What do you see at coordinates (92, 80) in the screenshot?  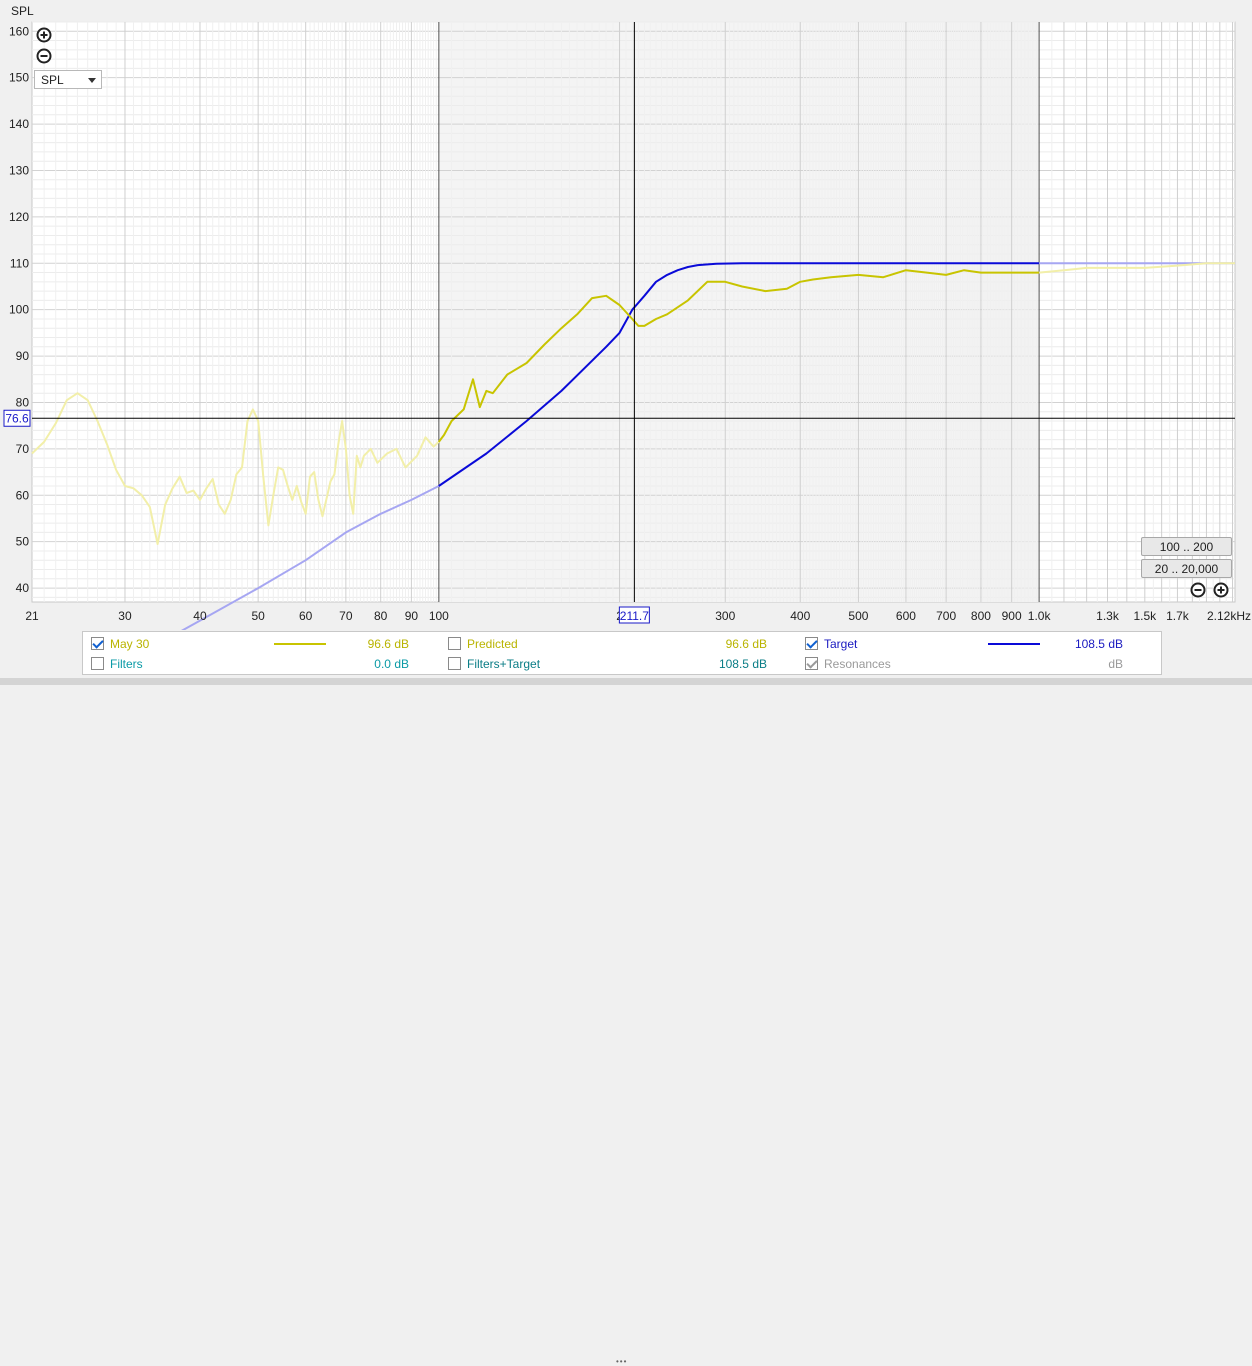 I see `chevron-down-icon` at bounding box center [92, 80].